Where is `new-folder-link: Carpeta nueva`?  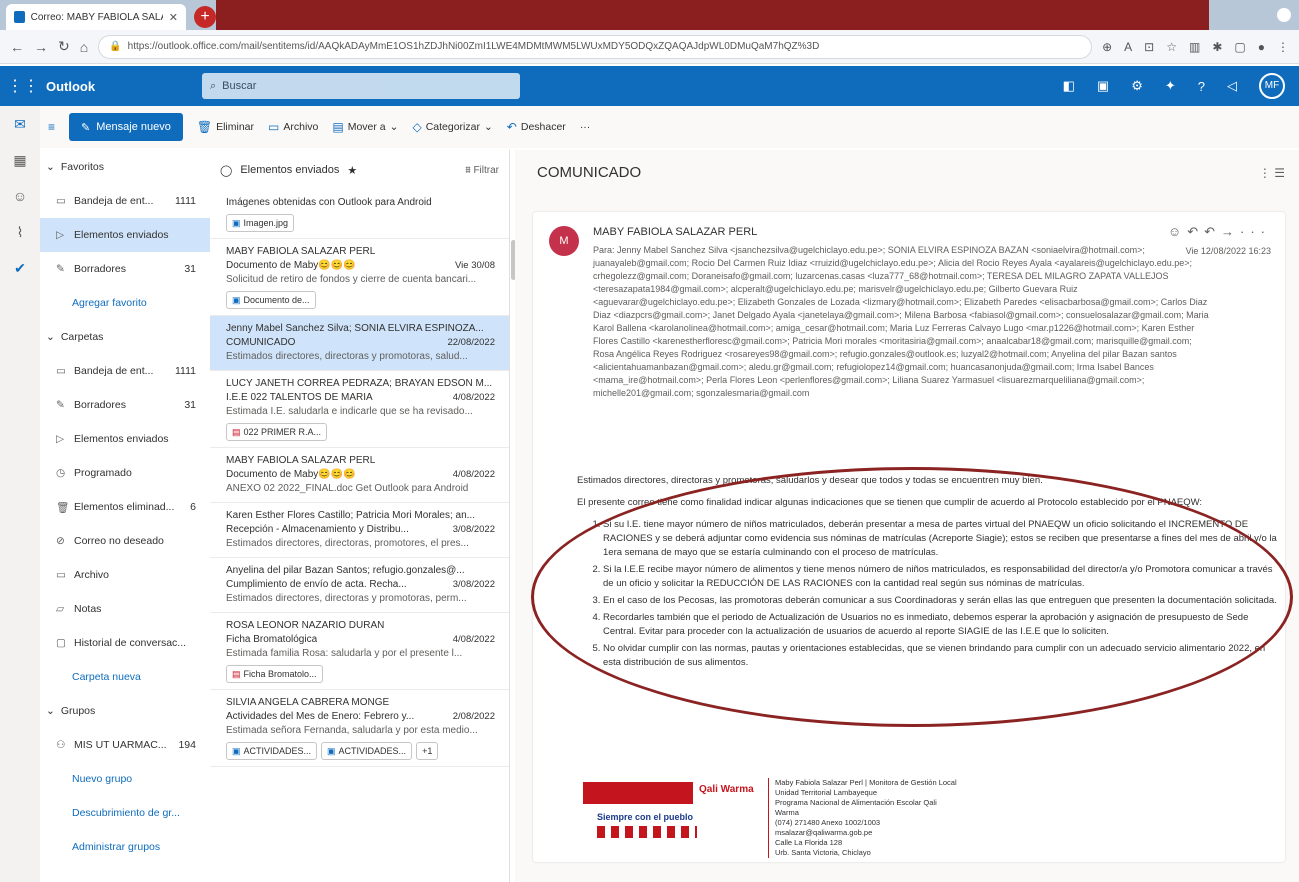 new-folder-link: Carpeta nueva is located at coordinates (125, 677).